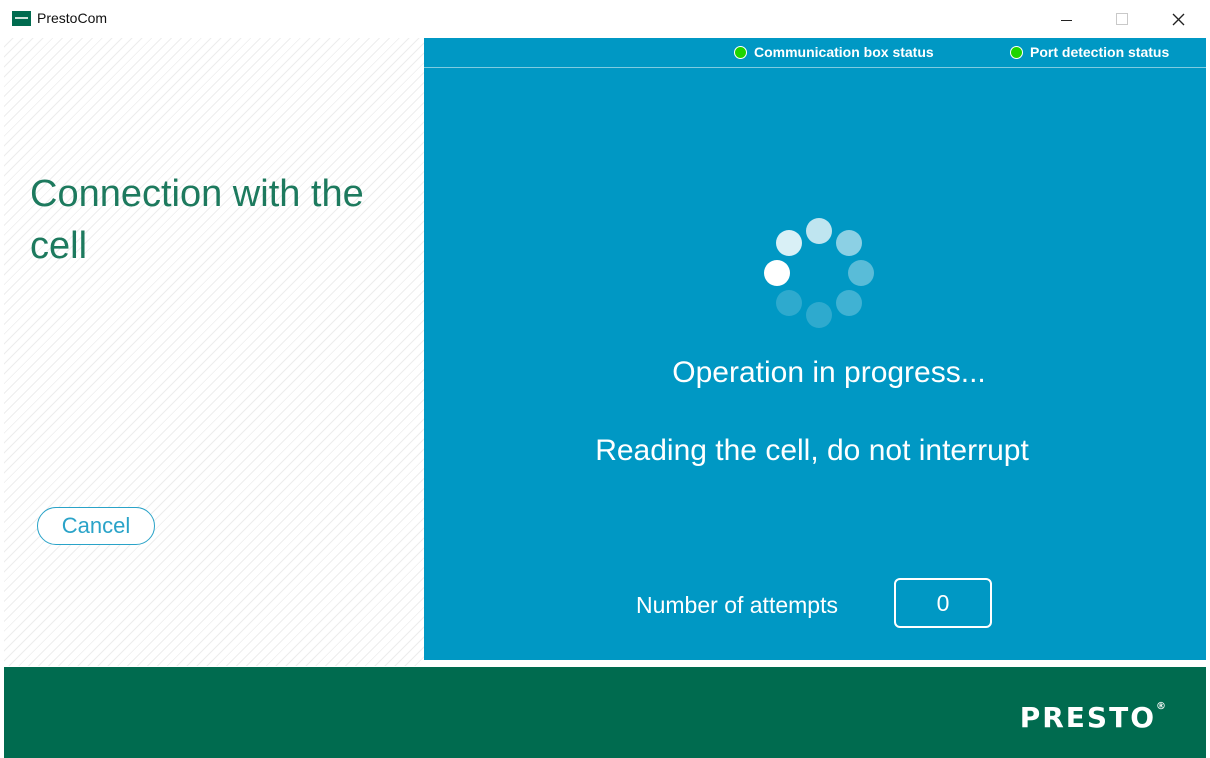 The height and width of the screenshot is (758, 1210). I want to click on registered-mark: ®, so click(1161, 706).